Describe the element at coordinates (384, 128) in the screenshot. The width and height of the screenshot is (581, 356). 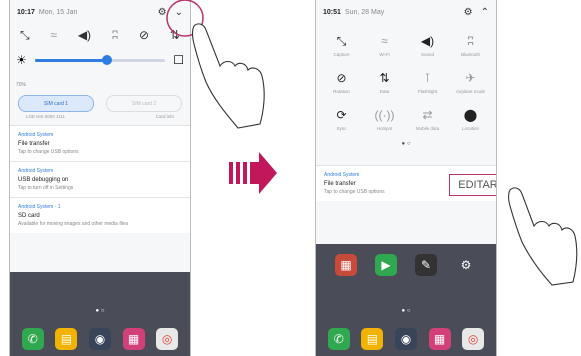
I see `quick-tile-label: Hotspot` at that location.